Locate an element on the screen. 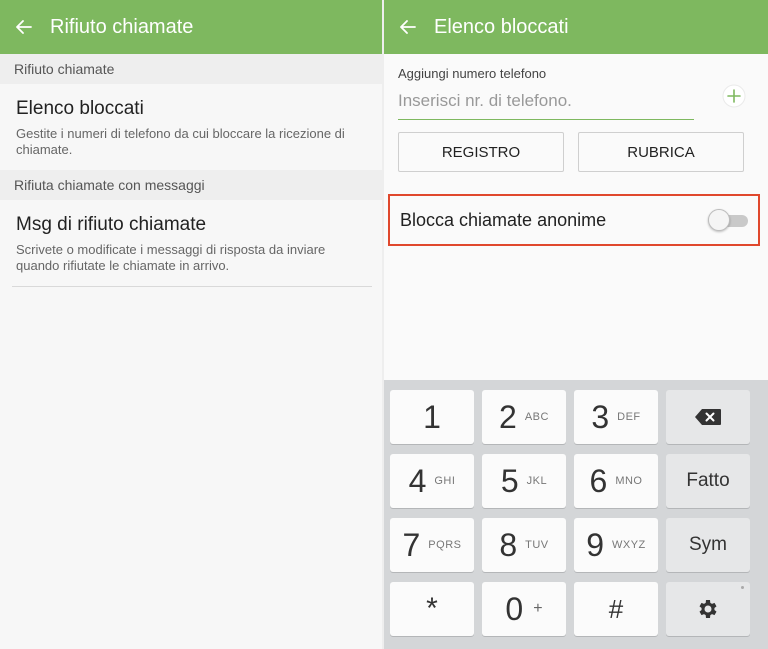  indicator-dot is located at coordinates (742, 587).